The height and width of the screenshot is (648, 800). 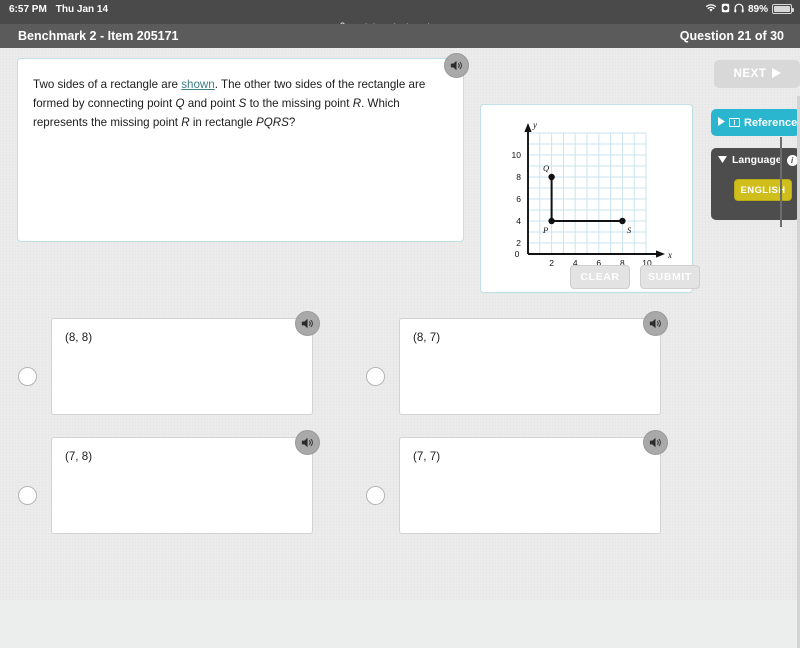 What do you see at coordinates (222, 122) in the screenshot?
I see `question-part6: in rectangle` at bounding box center [222, 122].